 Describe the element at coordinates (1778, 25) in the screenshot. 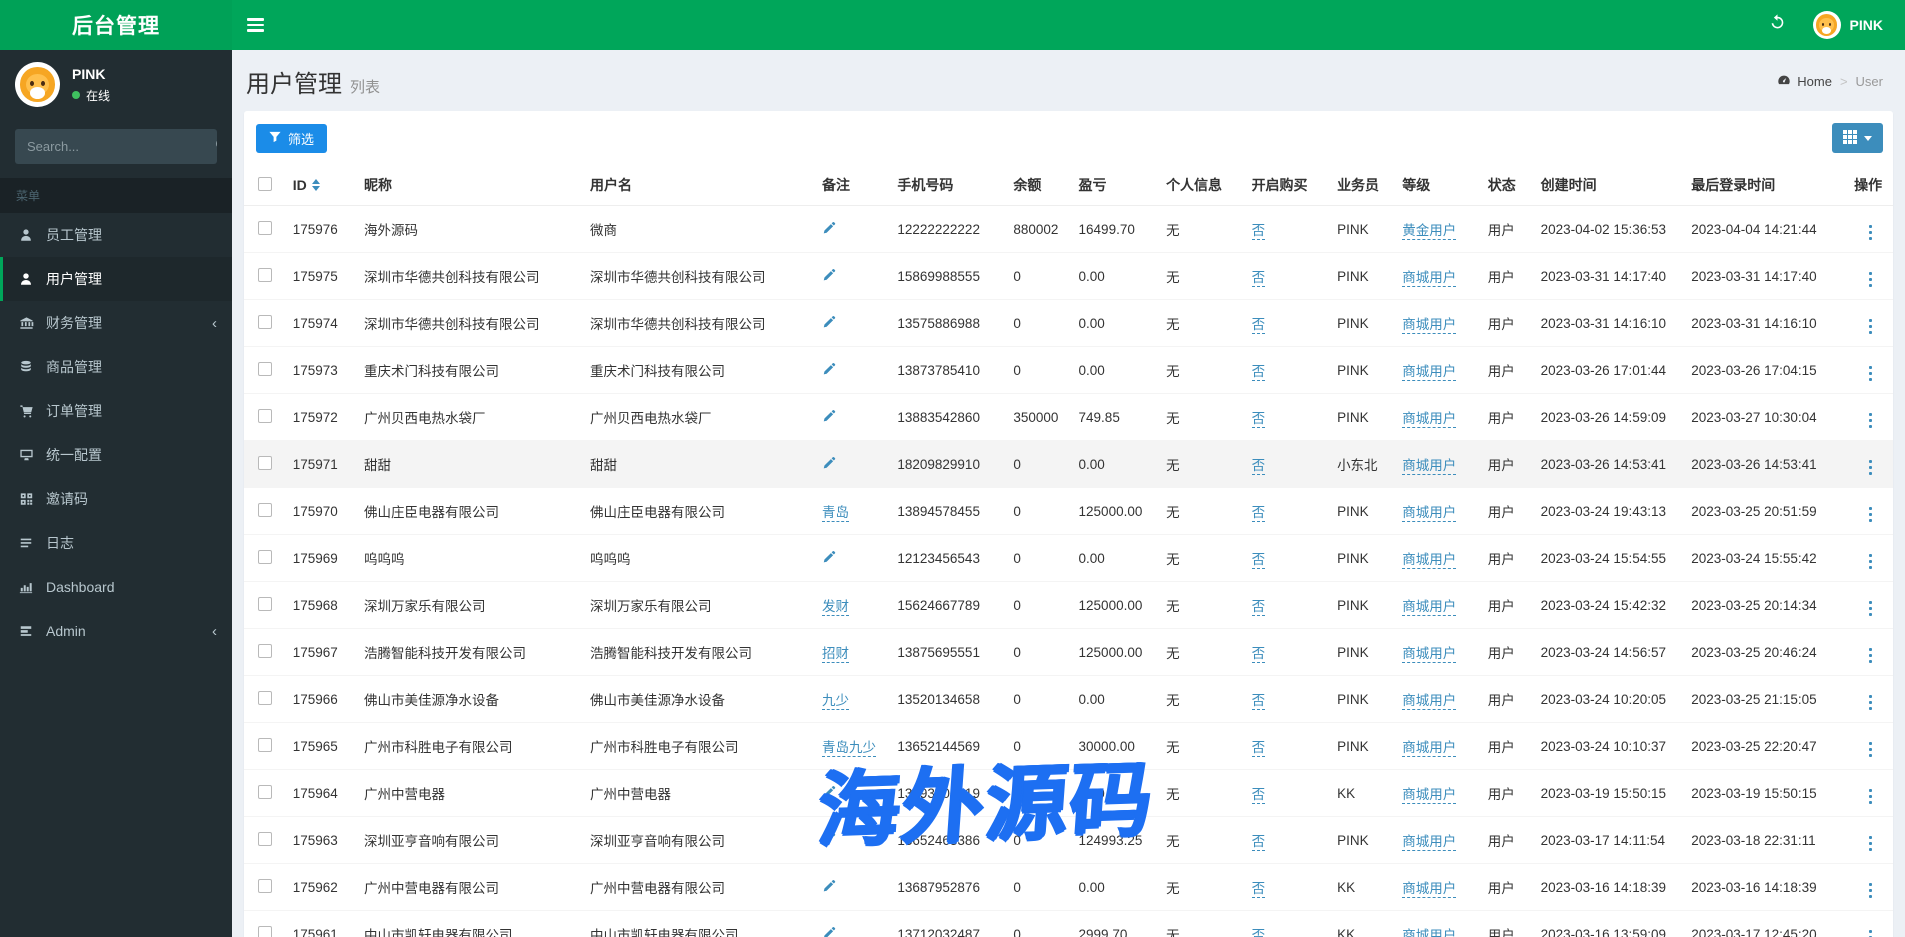

I see `refresh-button` at that location.